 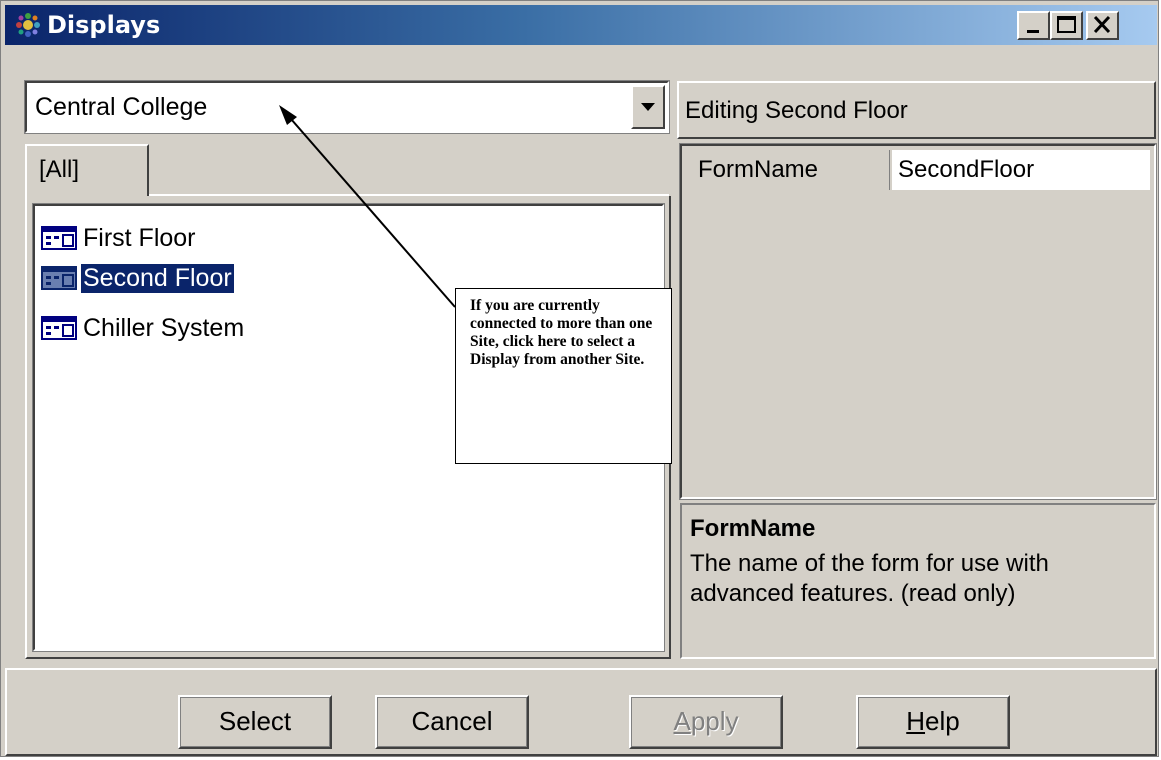 What do you see at coordinates (59, 169) in the screenshot?
I see `tab-all-label: [All]` at bounding box center [59, 169].